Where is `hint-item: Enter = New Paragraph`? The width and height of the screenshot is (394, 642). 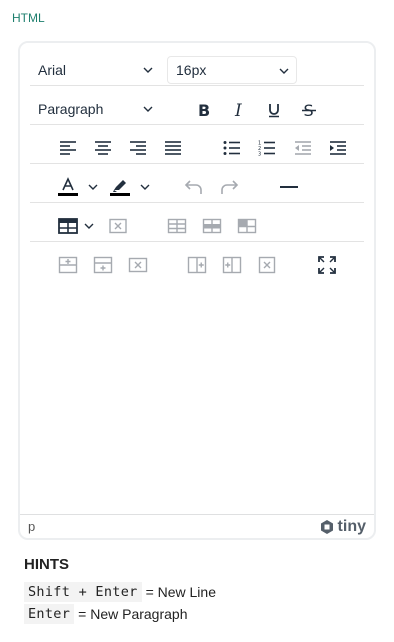 hint-item: Enter = New Paragraph is located at coordinates (105, 614).